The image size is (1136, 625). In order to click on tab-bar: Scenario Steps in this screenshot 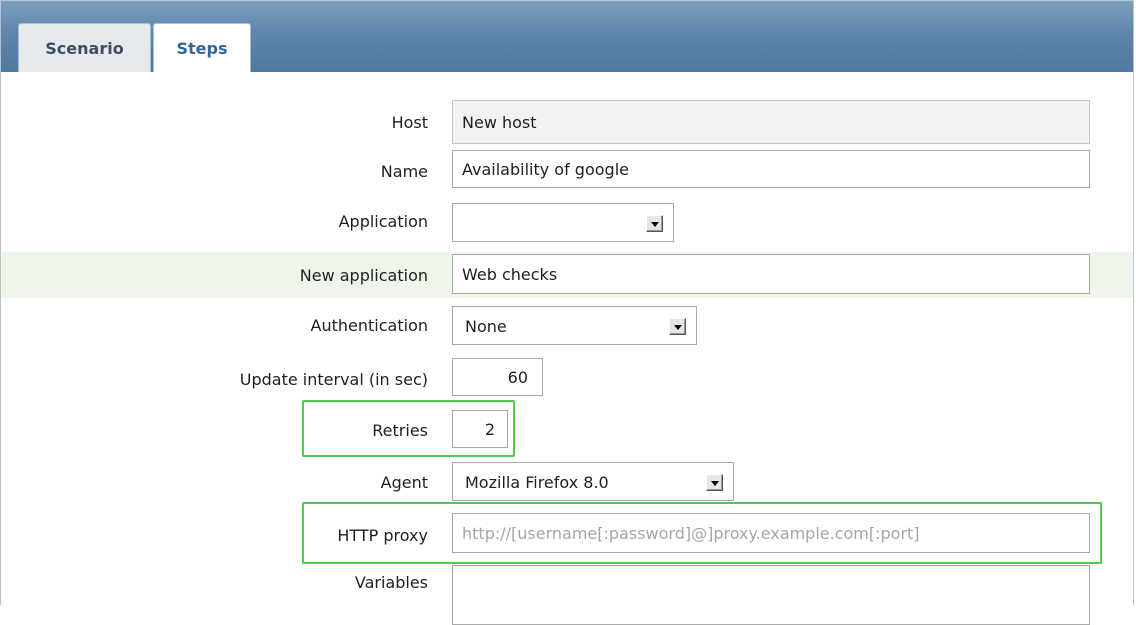, I will do `click(567, 36)`.